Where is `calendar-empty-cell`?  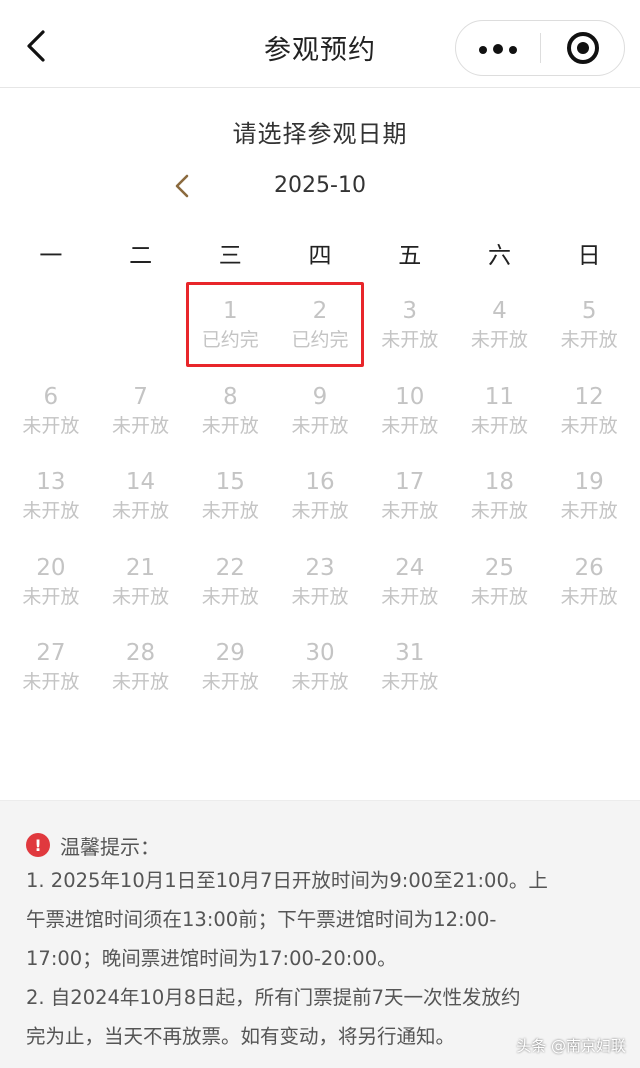 calendar-empty-cell is located at coordinates (51, 339).